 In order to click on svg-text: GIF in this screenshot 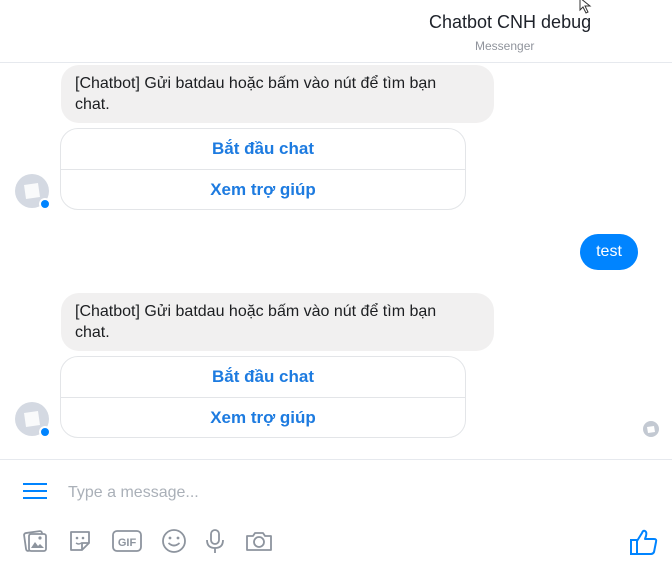, I will do `click(127, 543)`.